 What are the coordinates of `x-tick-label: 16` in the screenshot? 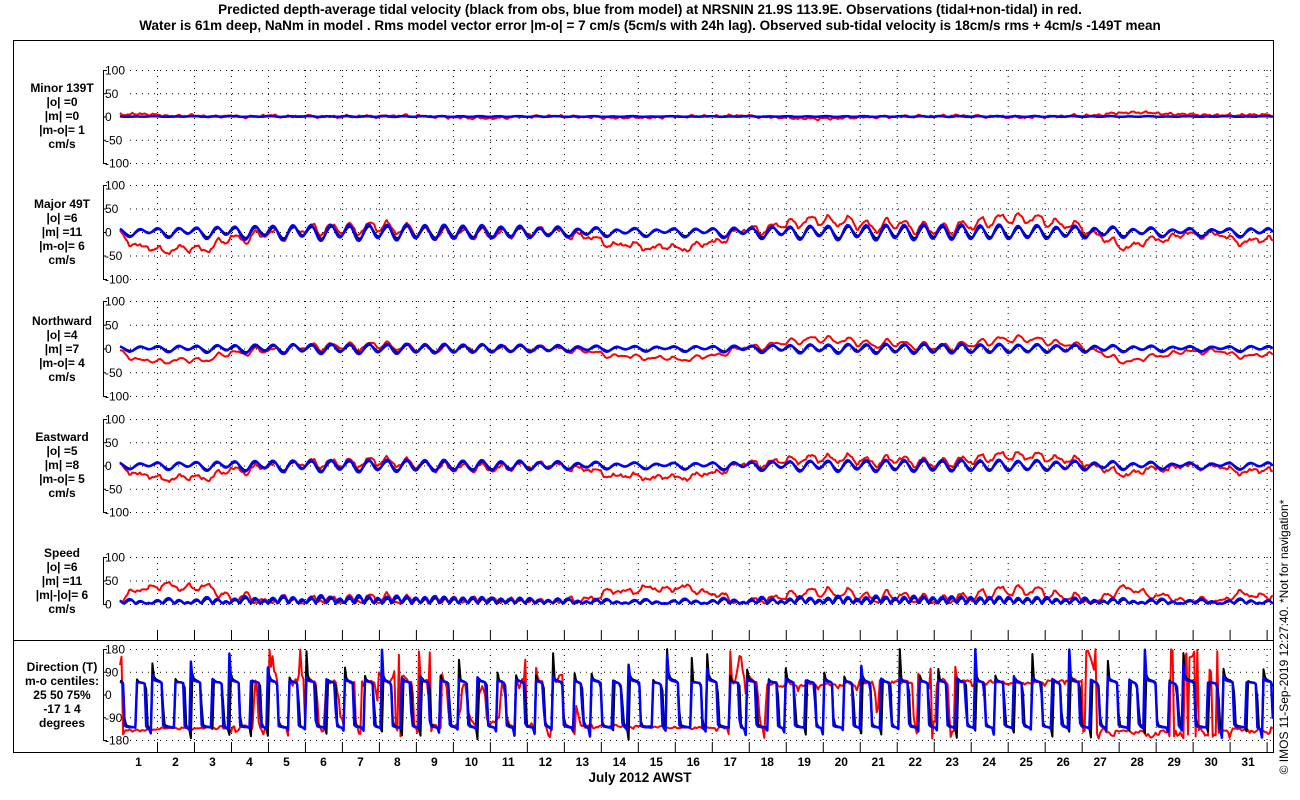 It's located at (694, 762).